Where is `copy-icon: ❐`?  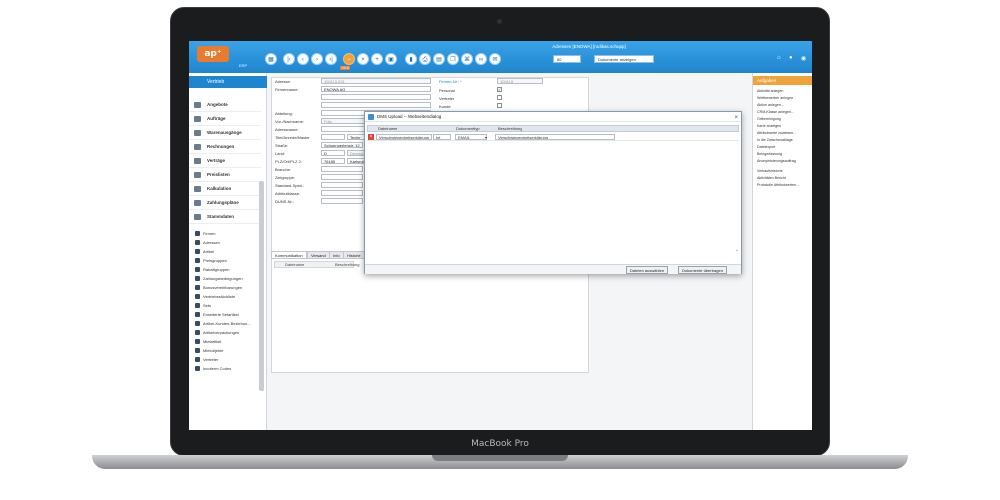
copy-icon: ❐ is located at coordinates (453, 59).